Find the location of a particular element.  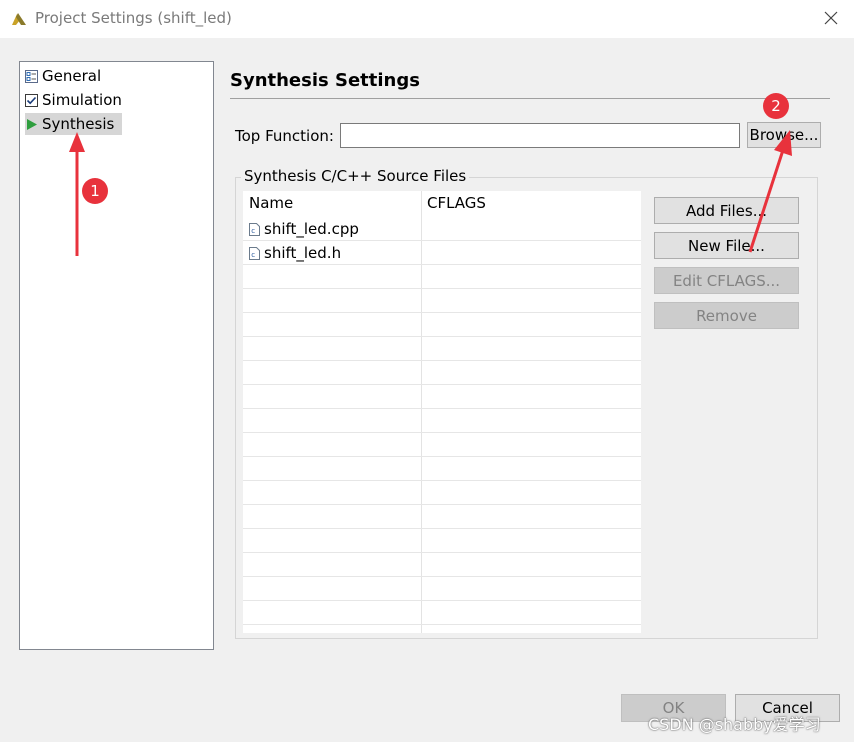

file-name: shift_led.cpp is located at coordinates (311, 229).